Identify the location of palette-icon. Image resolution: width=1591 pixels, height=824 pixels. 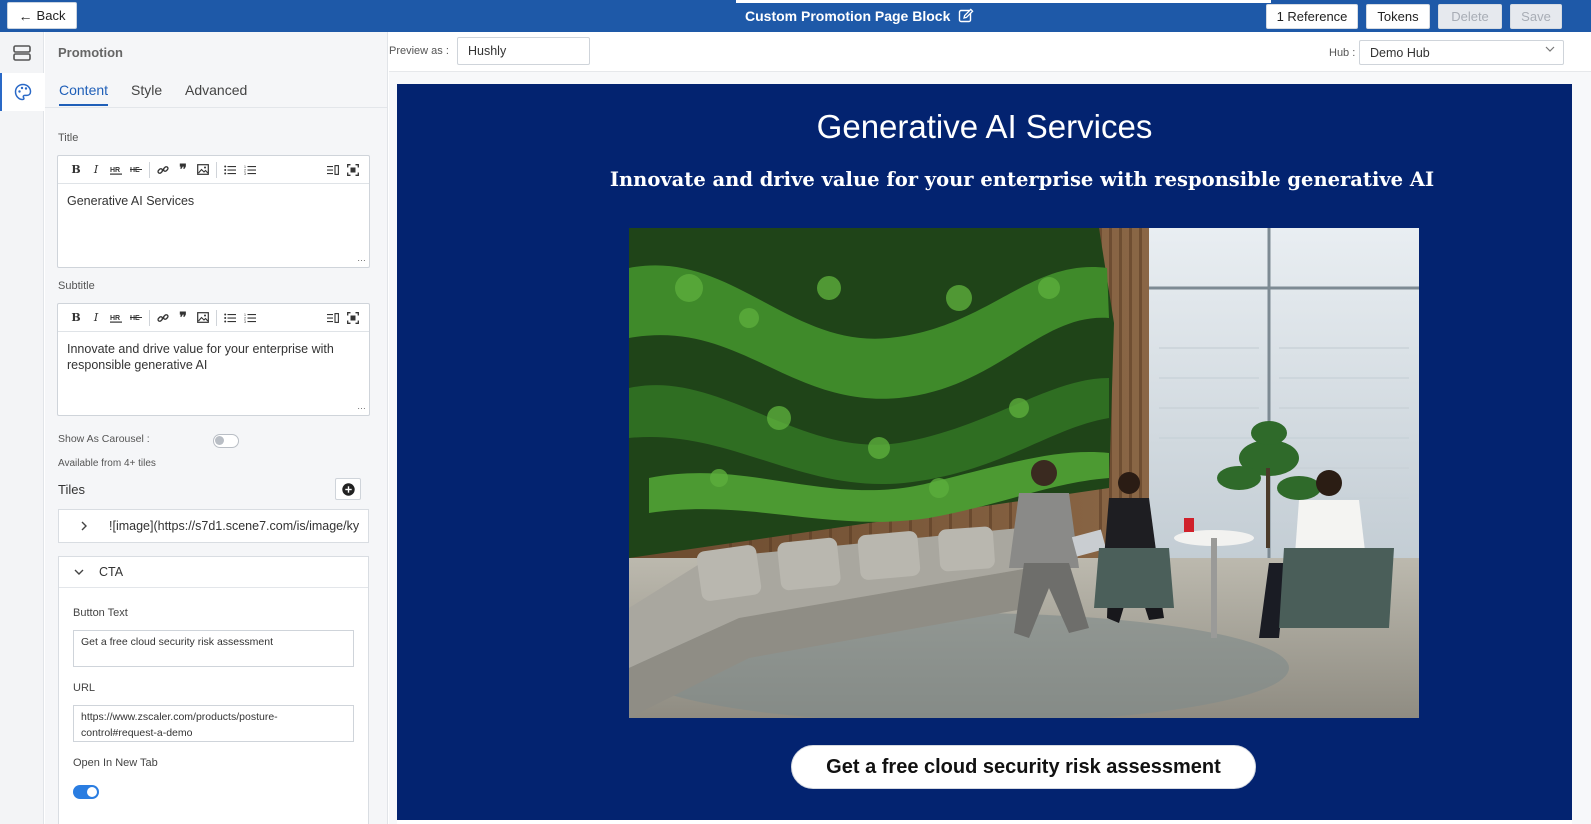
(23, 92).